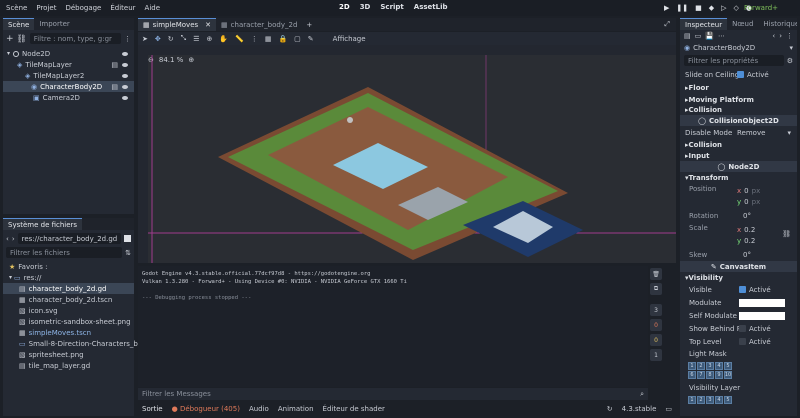  What do you see at coordinates (223, 39) in the screenshot?
I see `pan-tool-icon: ✋` at bounding box center [223, 39].